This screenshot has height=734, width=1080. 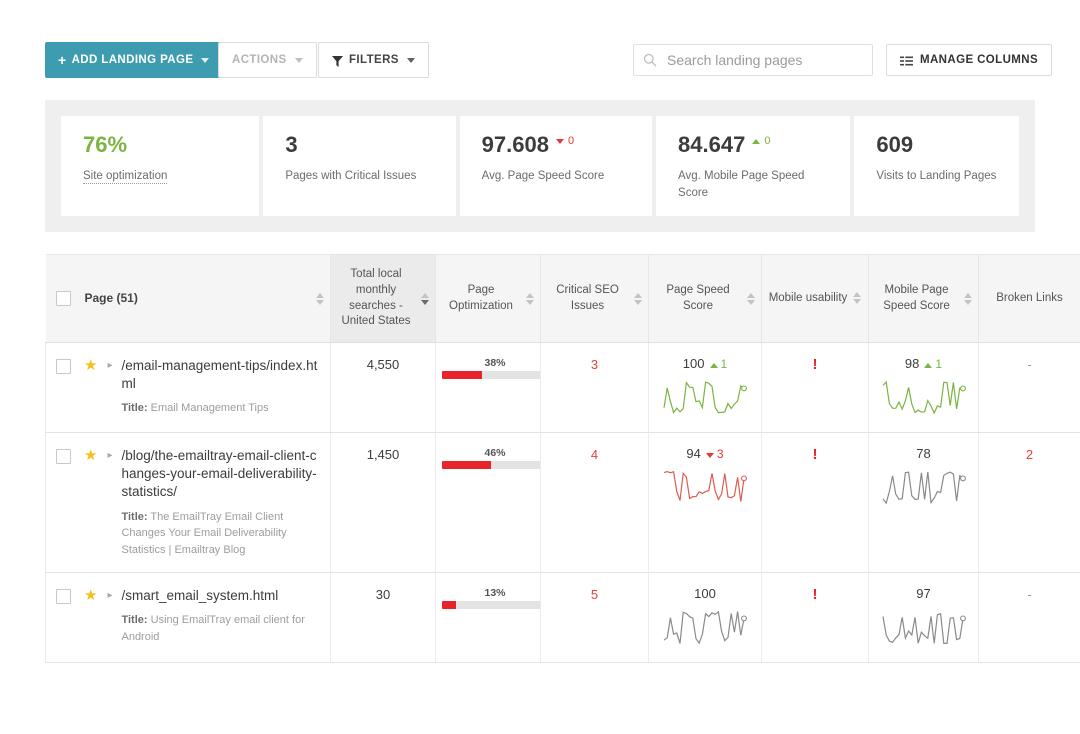 What do you see at coordinates (195, 408) in the screenshot?
I see `page-title-text: Title: Email Management Tips` at bounding box center [195, 408].